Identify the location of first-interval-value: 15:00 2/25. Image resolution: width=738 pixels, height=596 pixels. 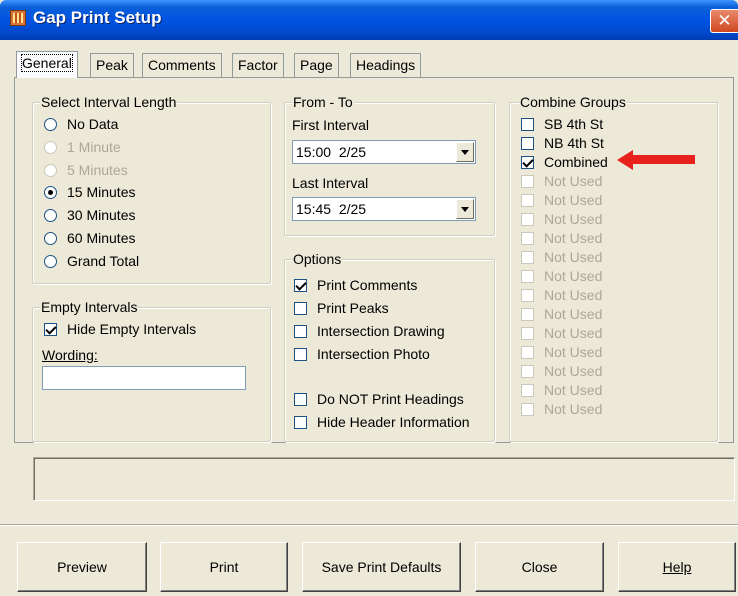
(331, 152).